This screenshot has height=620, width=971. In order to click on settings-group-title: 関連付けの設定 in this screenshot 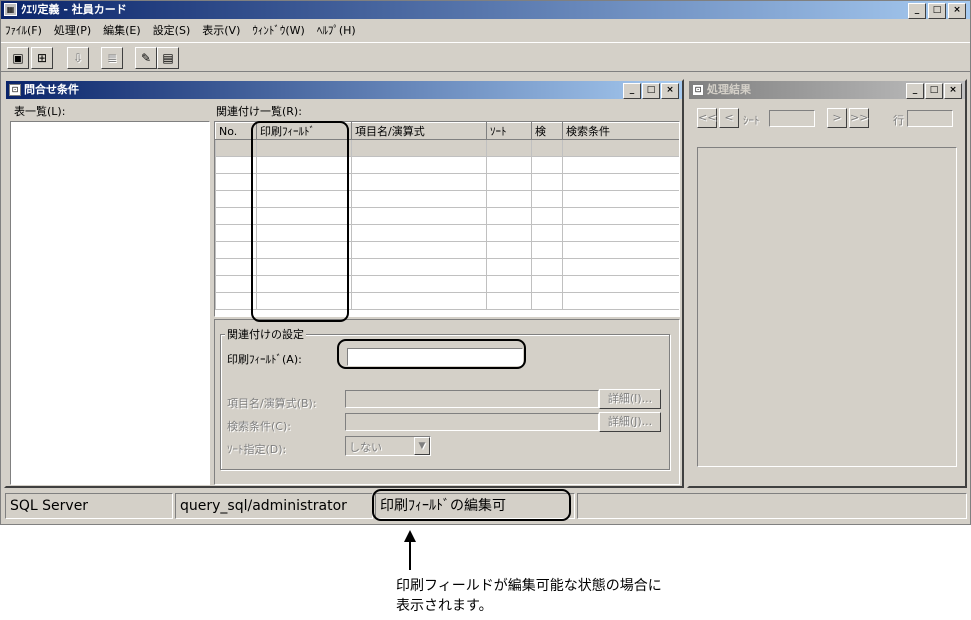, I will do `click(265, 334)`.